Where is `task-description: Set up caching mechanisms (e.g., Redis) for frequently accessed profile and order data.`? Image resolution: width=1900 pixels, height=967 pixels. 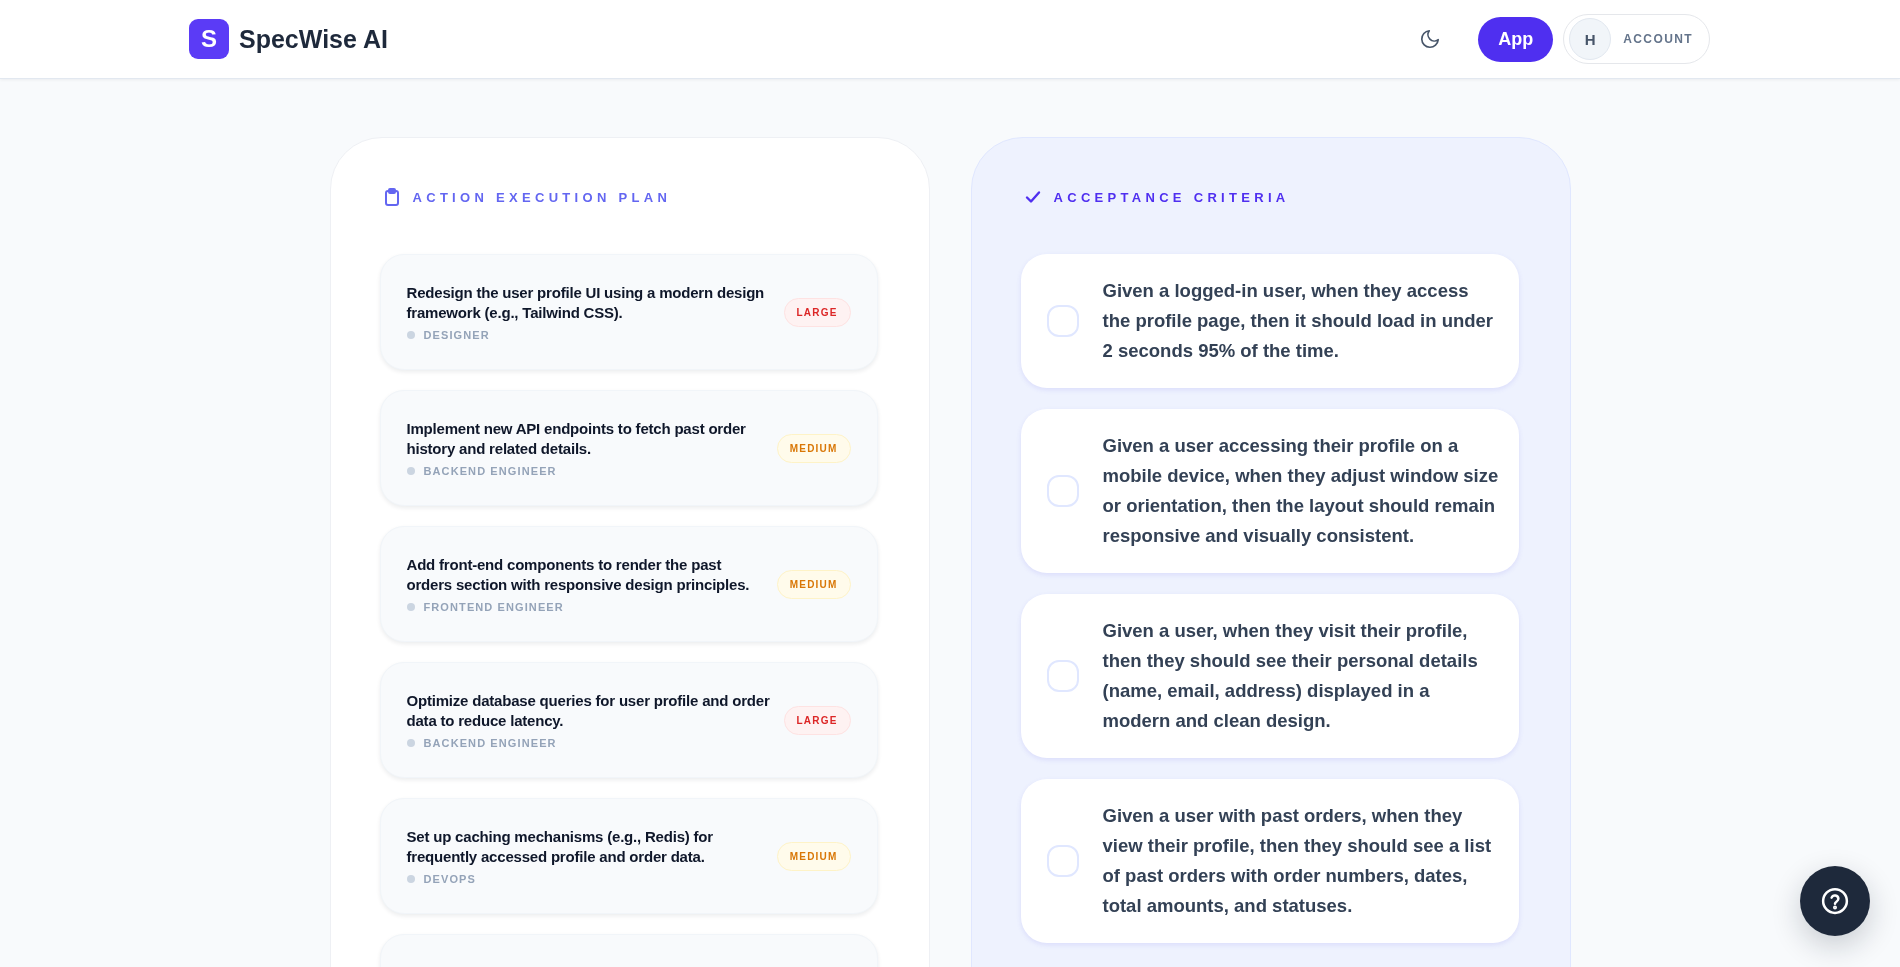 task-description: Set up caching mechanisms (e.g., Redis) for frequently accessed profile and order data. is located at coordinates (560, 847).